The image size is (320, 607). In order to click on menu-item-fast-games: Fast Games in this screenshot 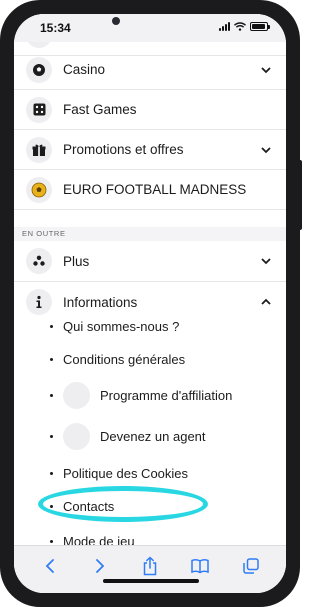, I will do `click(150, 110)`.